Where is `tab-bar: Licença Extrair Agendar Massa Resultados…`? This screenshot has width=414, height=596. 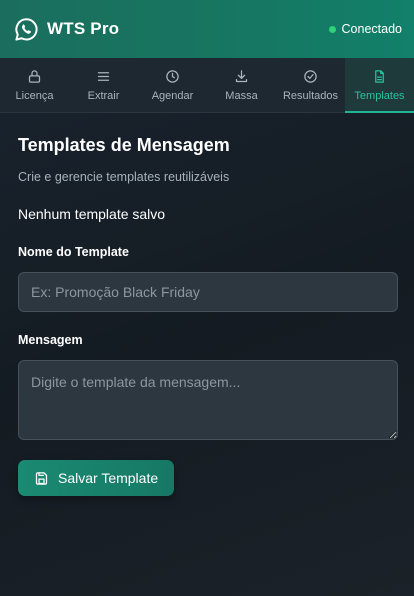 tab-bar: Licença Extrair Agendar Massa Resultados… is located at coordinates (207, 85).